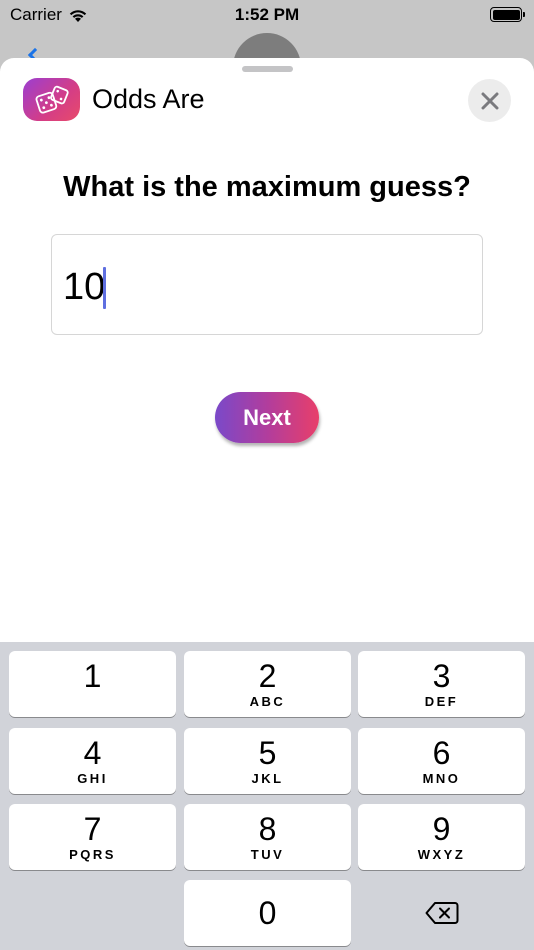  Describe the element at coordinates (267, 829) in the screenshot. I see `key-digit: 8` at that location.